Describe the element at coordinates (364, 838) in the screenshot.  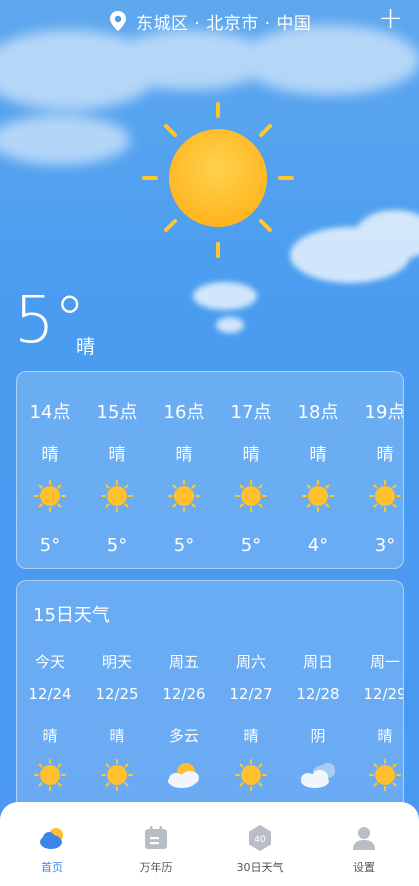
I see `profile-icon` at that location.